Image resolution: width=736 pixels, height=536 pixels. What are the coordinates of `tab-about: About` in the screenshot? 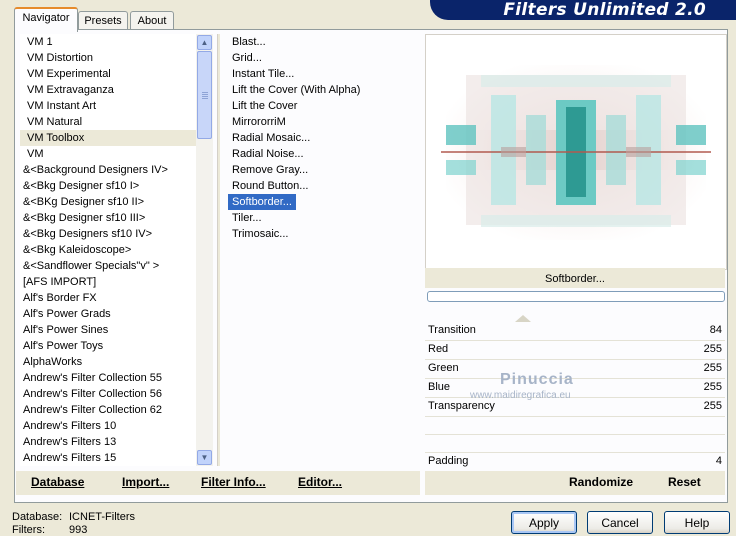 It's located at (152, 20).